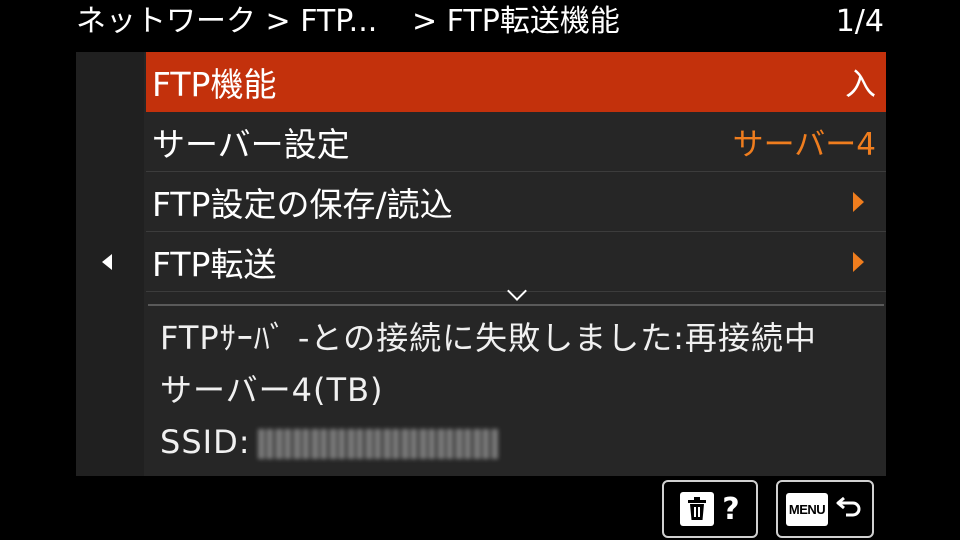  Describe the element at coordinates (804, 145) in the screenshot. I see `menu-item-value: サーバー4` at that location.